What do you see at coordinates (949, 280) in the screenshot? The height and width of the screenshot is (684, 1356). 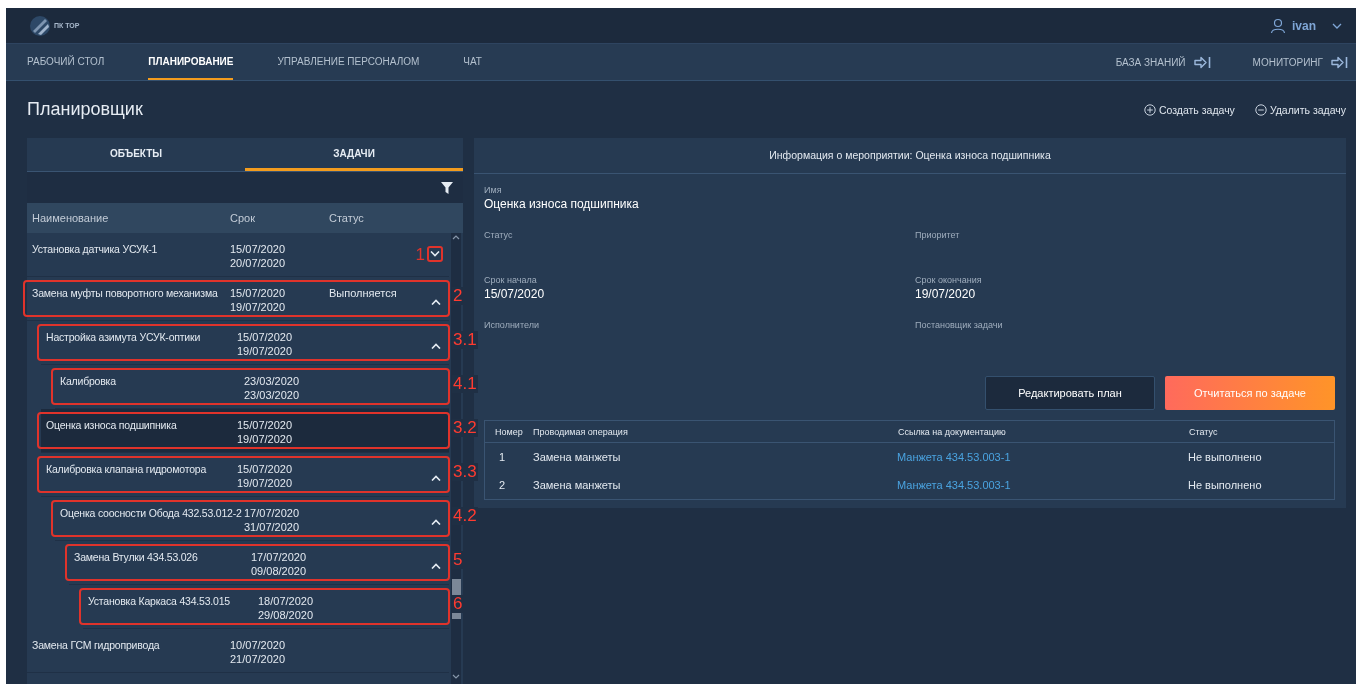 I see `field-label: Срок окончания` at bounding box center [949, 280].